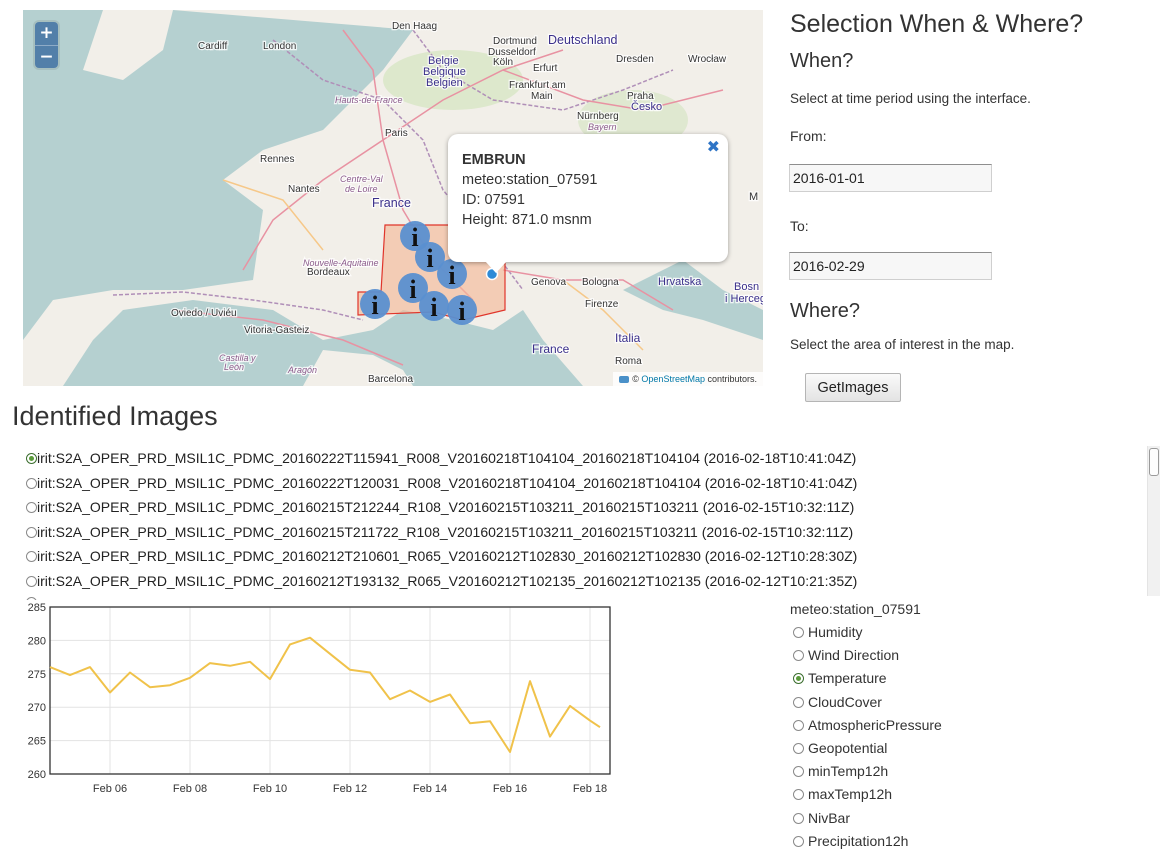  I want to click on attribution-text: contributors., so click(730, 379).